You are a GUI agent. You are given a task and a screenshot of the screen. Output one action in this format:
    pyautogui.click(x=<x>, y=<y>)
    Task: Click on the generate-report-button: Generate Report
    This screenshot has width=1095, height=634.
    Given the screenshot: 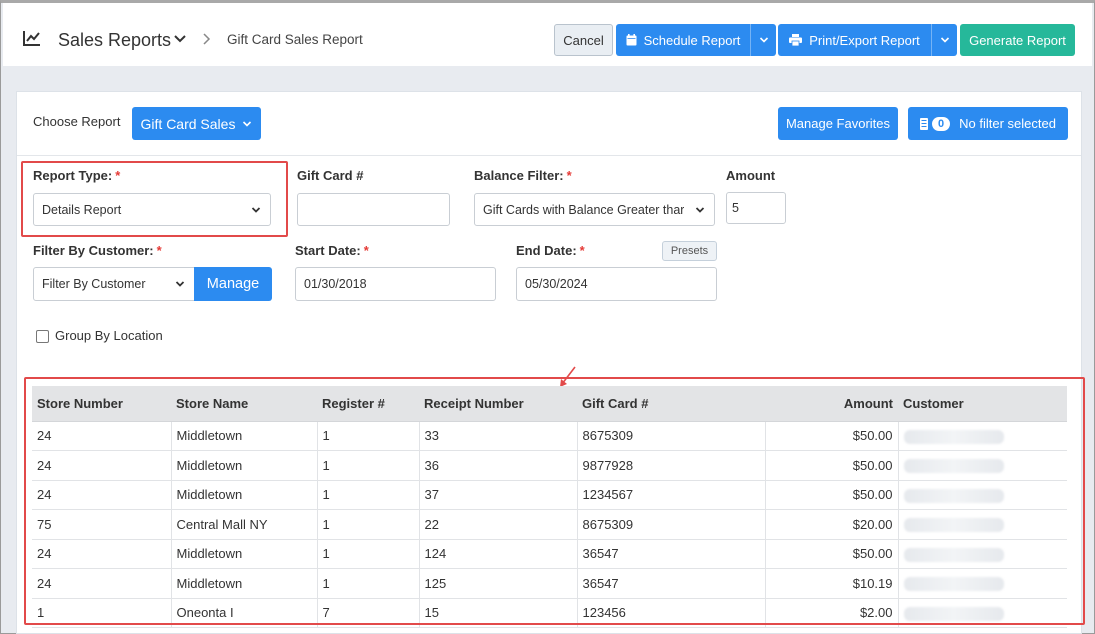 What is the action you would take?
    pyautogui.click(x=1017, y=40)
    